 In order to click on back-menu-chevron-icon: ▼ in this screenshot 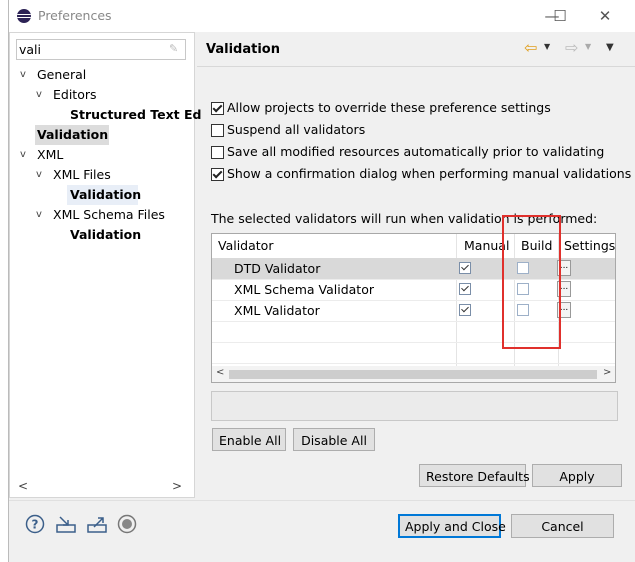, I will do `click(547, 46)`.